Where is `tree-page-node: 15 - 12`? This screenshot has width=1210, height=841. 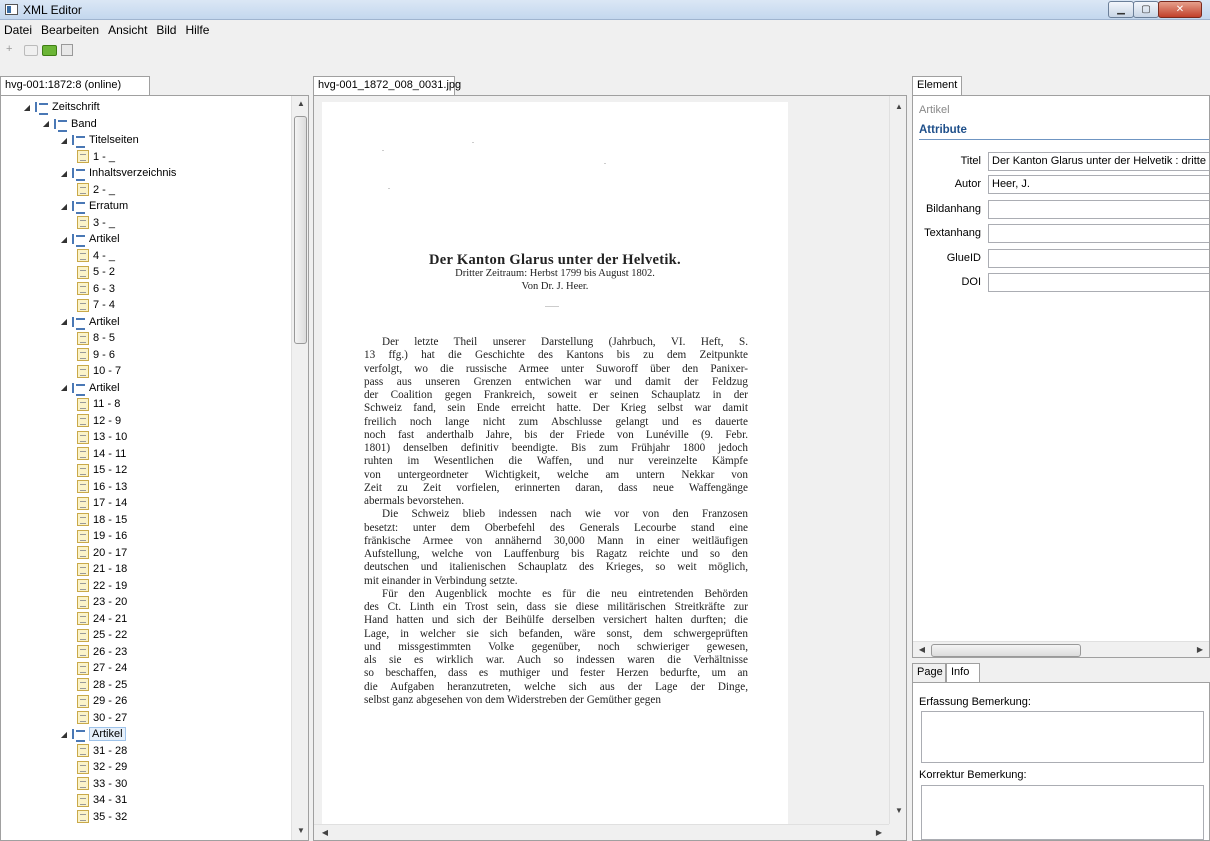 tree-page-node: 15 - 12 is located at coordinates (101, 470).